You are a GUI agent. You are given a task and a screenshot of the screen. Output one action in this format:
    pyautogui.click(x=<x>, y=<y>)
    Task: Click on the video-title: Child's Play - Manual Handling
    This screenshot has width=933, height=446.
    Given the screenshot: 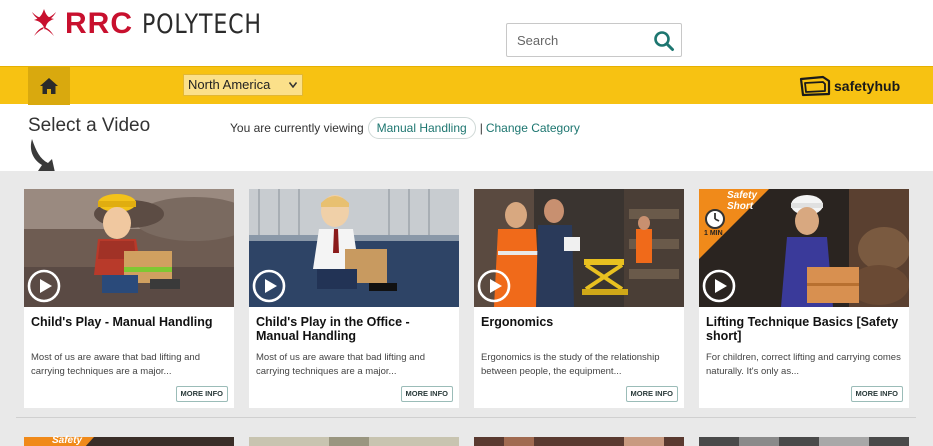 What is the action you would take?
    pyautogui.click(x=131, y=322)
    